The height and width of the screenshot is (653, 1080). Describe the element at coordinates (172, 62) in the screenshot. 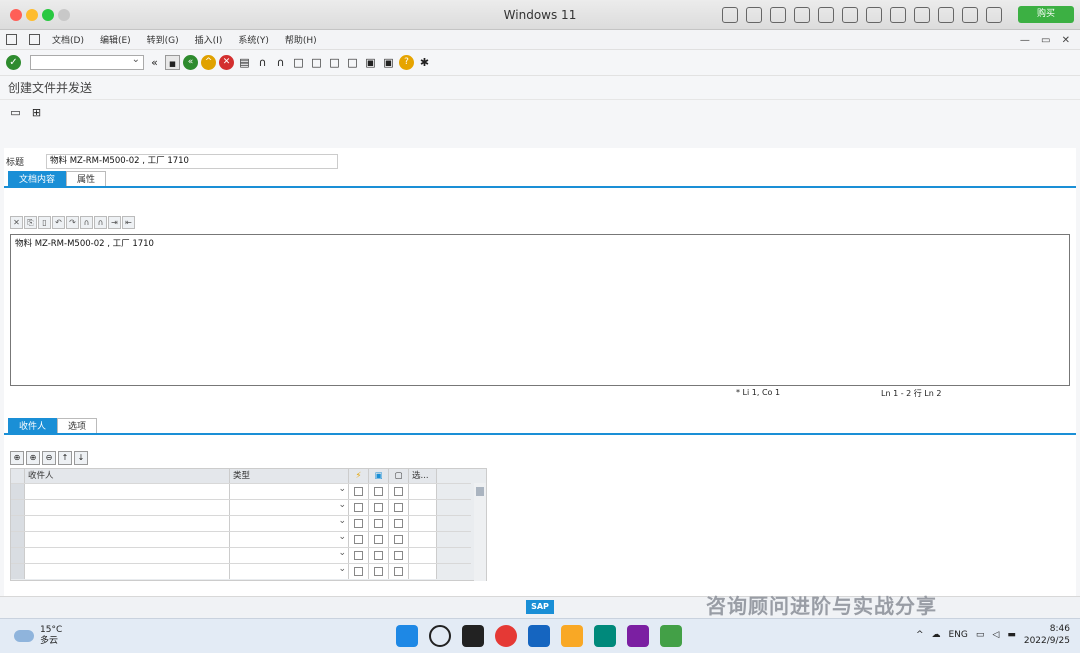

I see `save-icon: ▪` at that location.